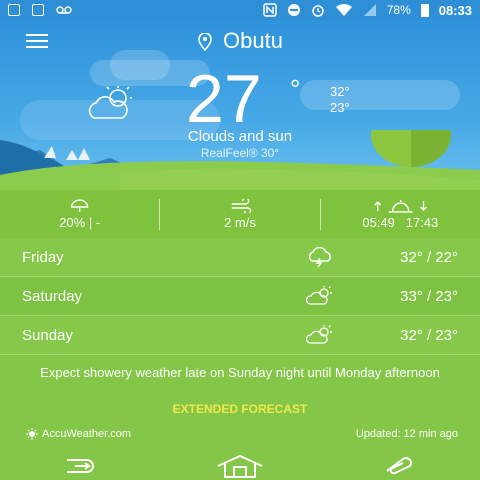 This screenshot has width=480, height=480. I want to click on wifi-icon, so click(343, 10).